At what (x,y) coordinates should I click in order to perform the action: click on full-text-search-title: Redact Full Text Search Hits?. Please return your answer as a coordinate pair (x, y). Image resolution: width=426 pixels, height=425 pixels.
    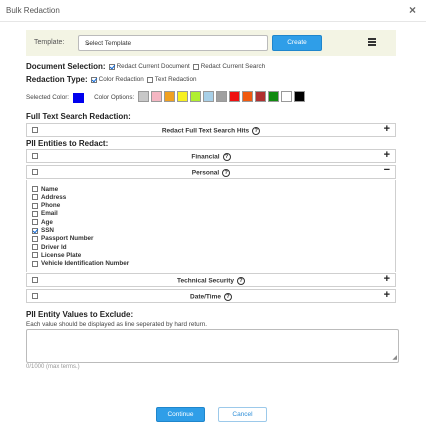
    Looking at the image, I should click on (211, 131).